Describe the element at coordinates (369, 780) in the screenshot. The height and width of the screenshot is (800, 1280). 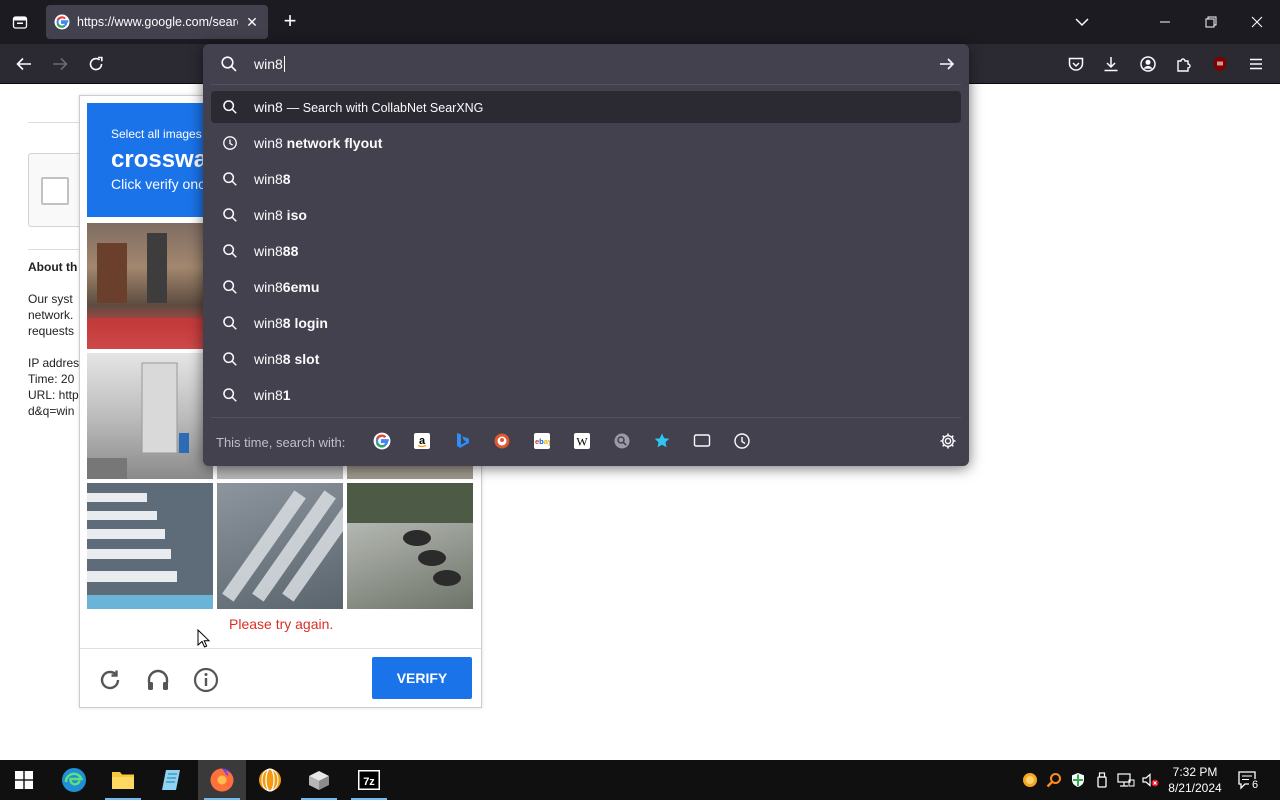
I see `taskbar-7zip: 7z` at that location.